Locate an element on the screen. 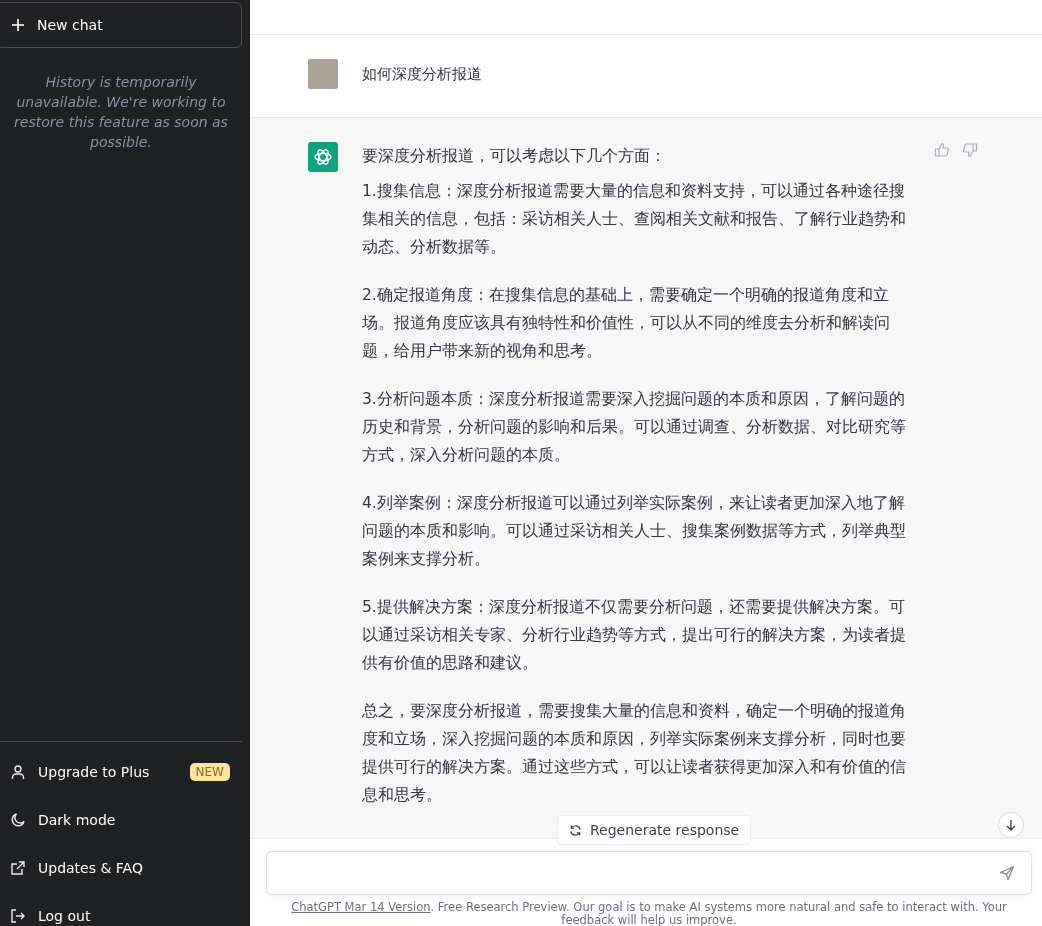 The width and height of the screenshot is (1042, 926). regenerate-response-button: Regenerate response is located at coordinates (654, 830).